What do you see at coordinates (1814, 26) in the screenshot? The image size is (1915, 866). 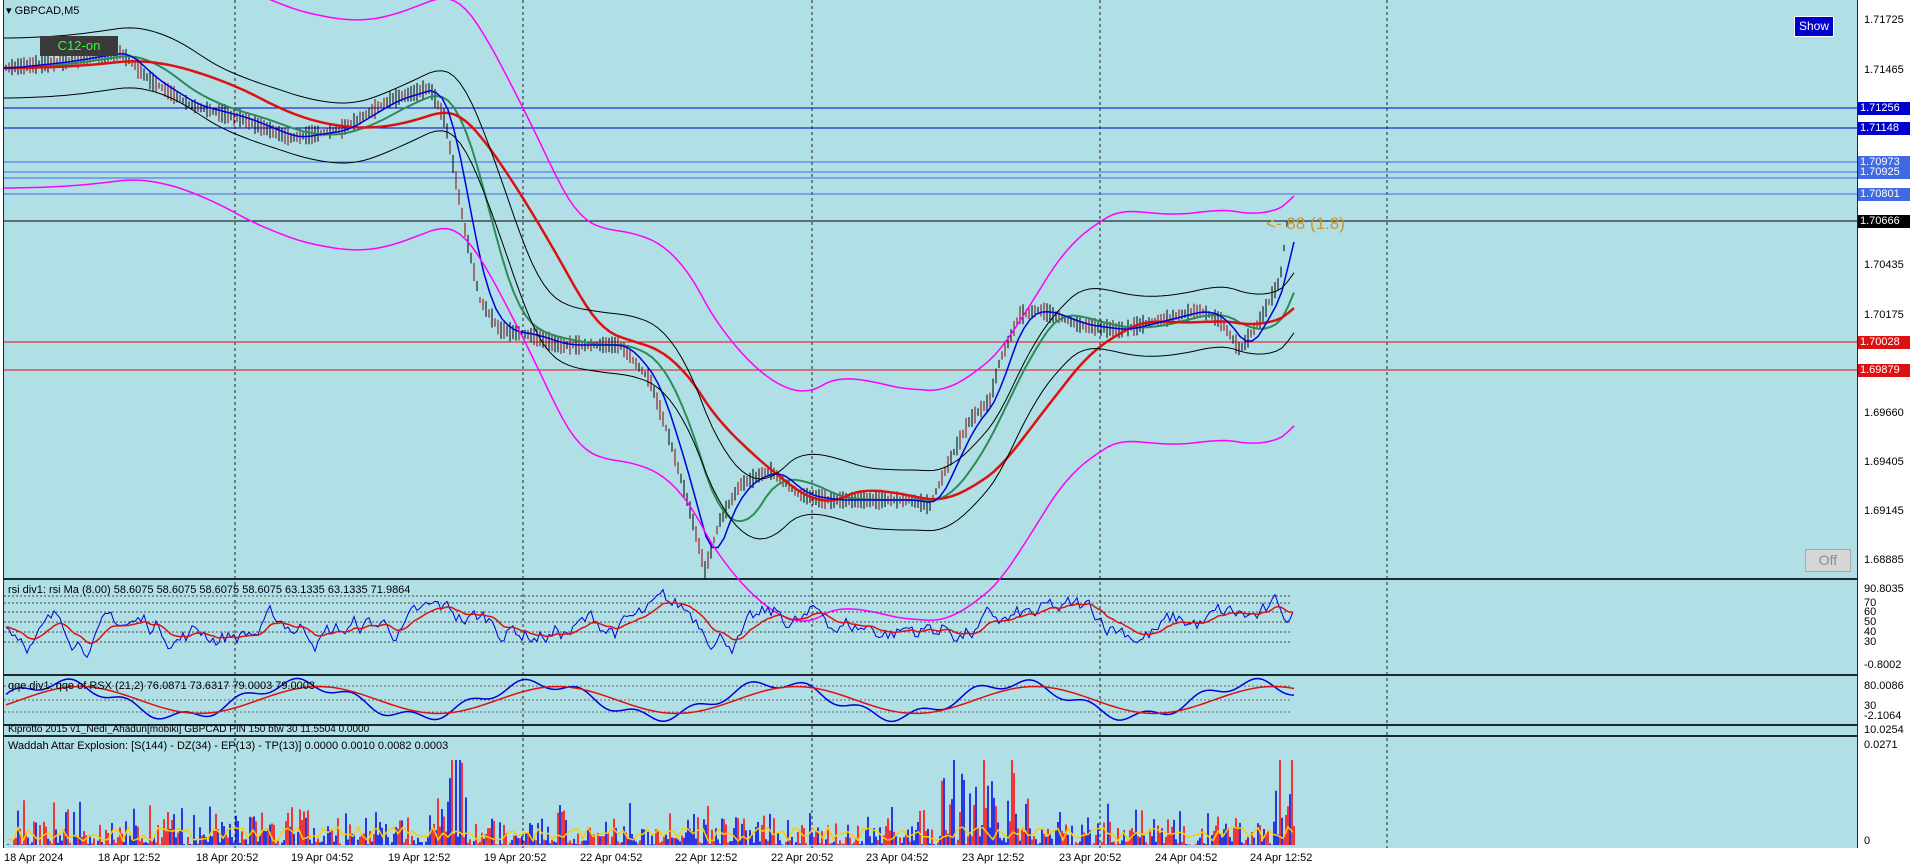 I see `show-button: Show` at bounding box center [1814, 26].